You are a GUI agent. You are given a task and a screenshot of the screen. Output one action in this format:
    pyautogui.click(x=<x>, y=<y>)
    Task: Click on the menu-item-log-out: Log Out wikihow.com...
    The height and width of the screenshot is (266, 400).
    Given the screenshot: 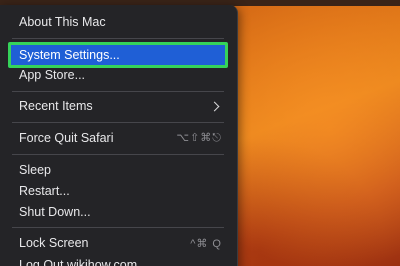 What is the action you would take?
    pyautogui.click(x=118, y=260)
    